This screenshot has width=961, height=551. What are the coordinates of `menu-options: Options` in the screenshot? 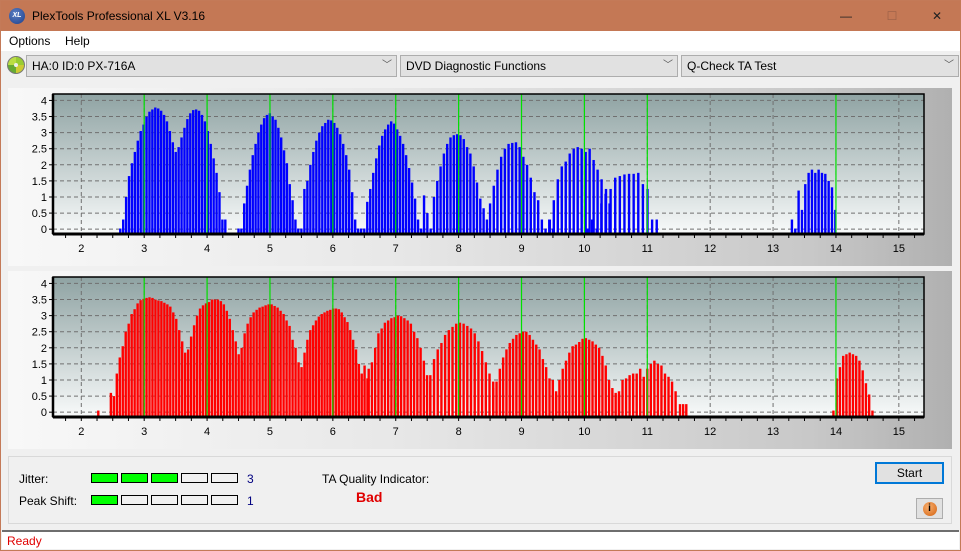 It's located at (29, 41).